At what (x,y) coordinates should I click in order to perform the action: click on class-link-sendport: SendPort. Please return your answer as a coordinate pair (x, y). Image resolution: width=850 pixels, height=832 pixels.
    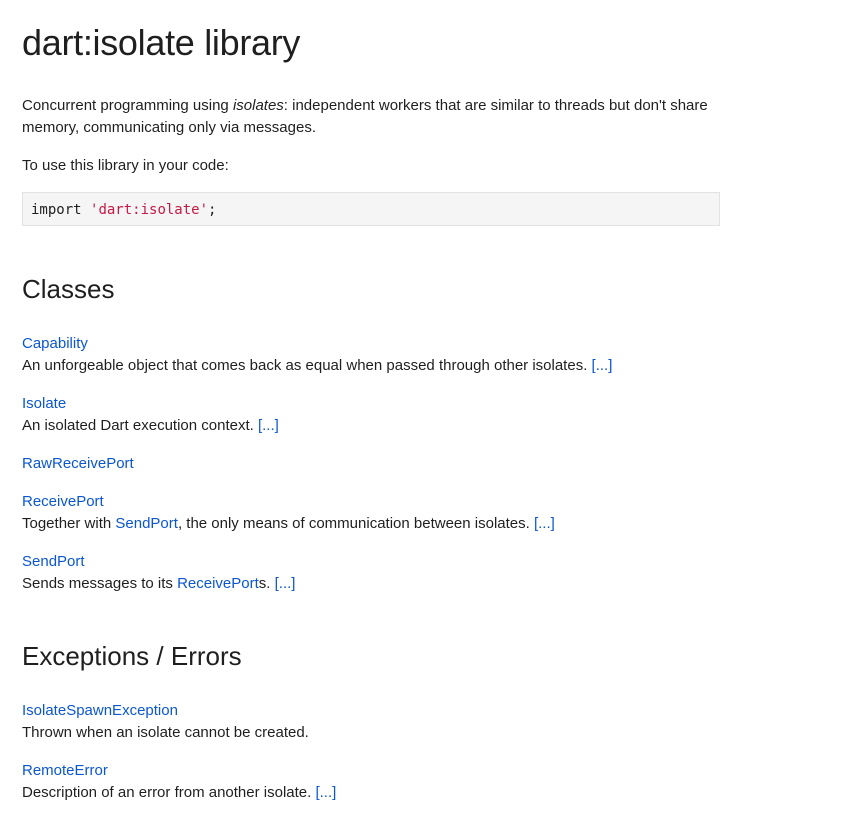
    Looking at the image, I should click on (53, 562).